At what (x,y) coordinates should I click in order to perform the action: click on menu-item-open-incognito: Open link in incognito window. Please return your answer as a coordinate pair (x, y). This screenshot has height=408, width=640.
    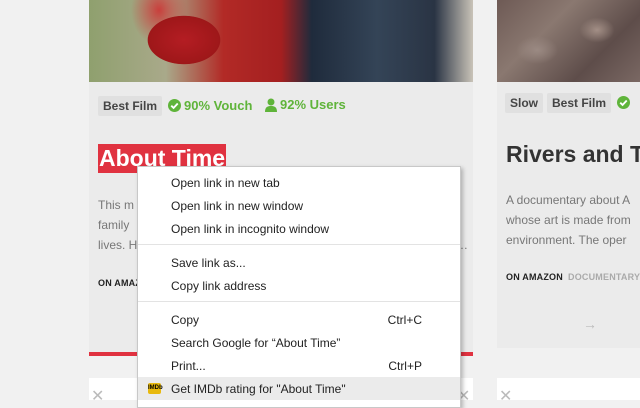
    Looking at the image, I should click on (299, 228).